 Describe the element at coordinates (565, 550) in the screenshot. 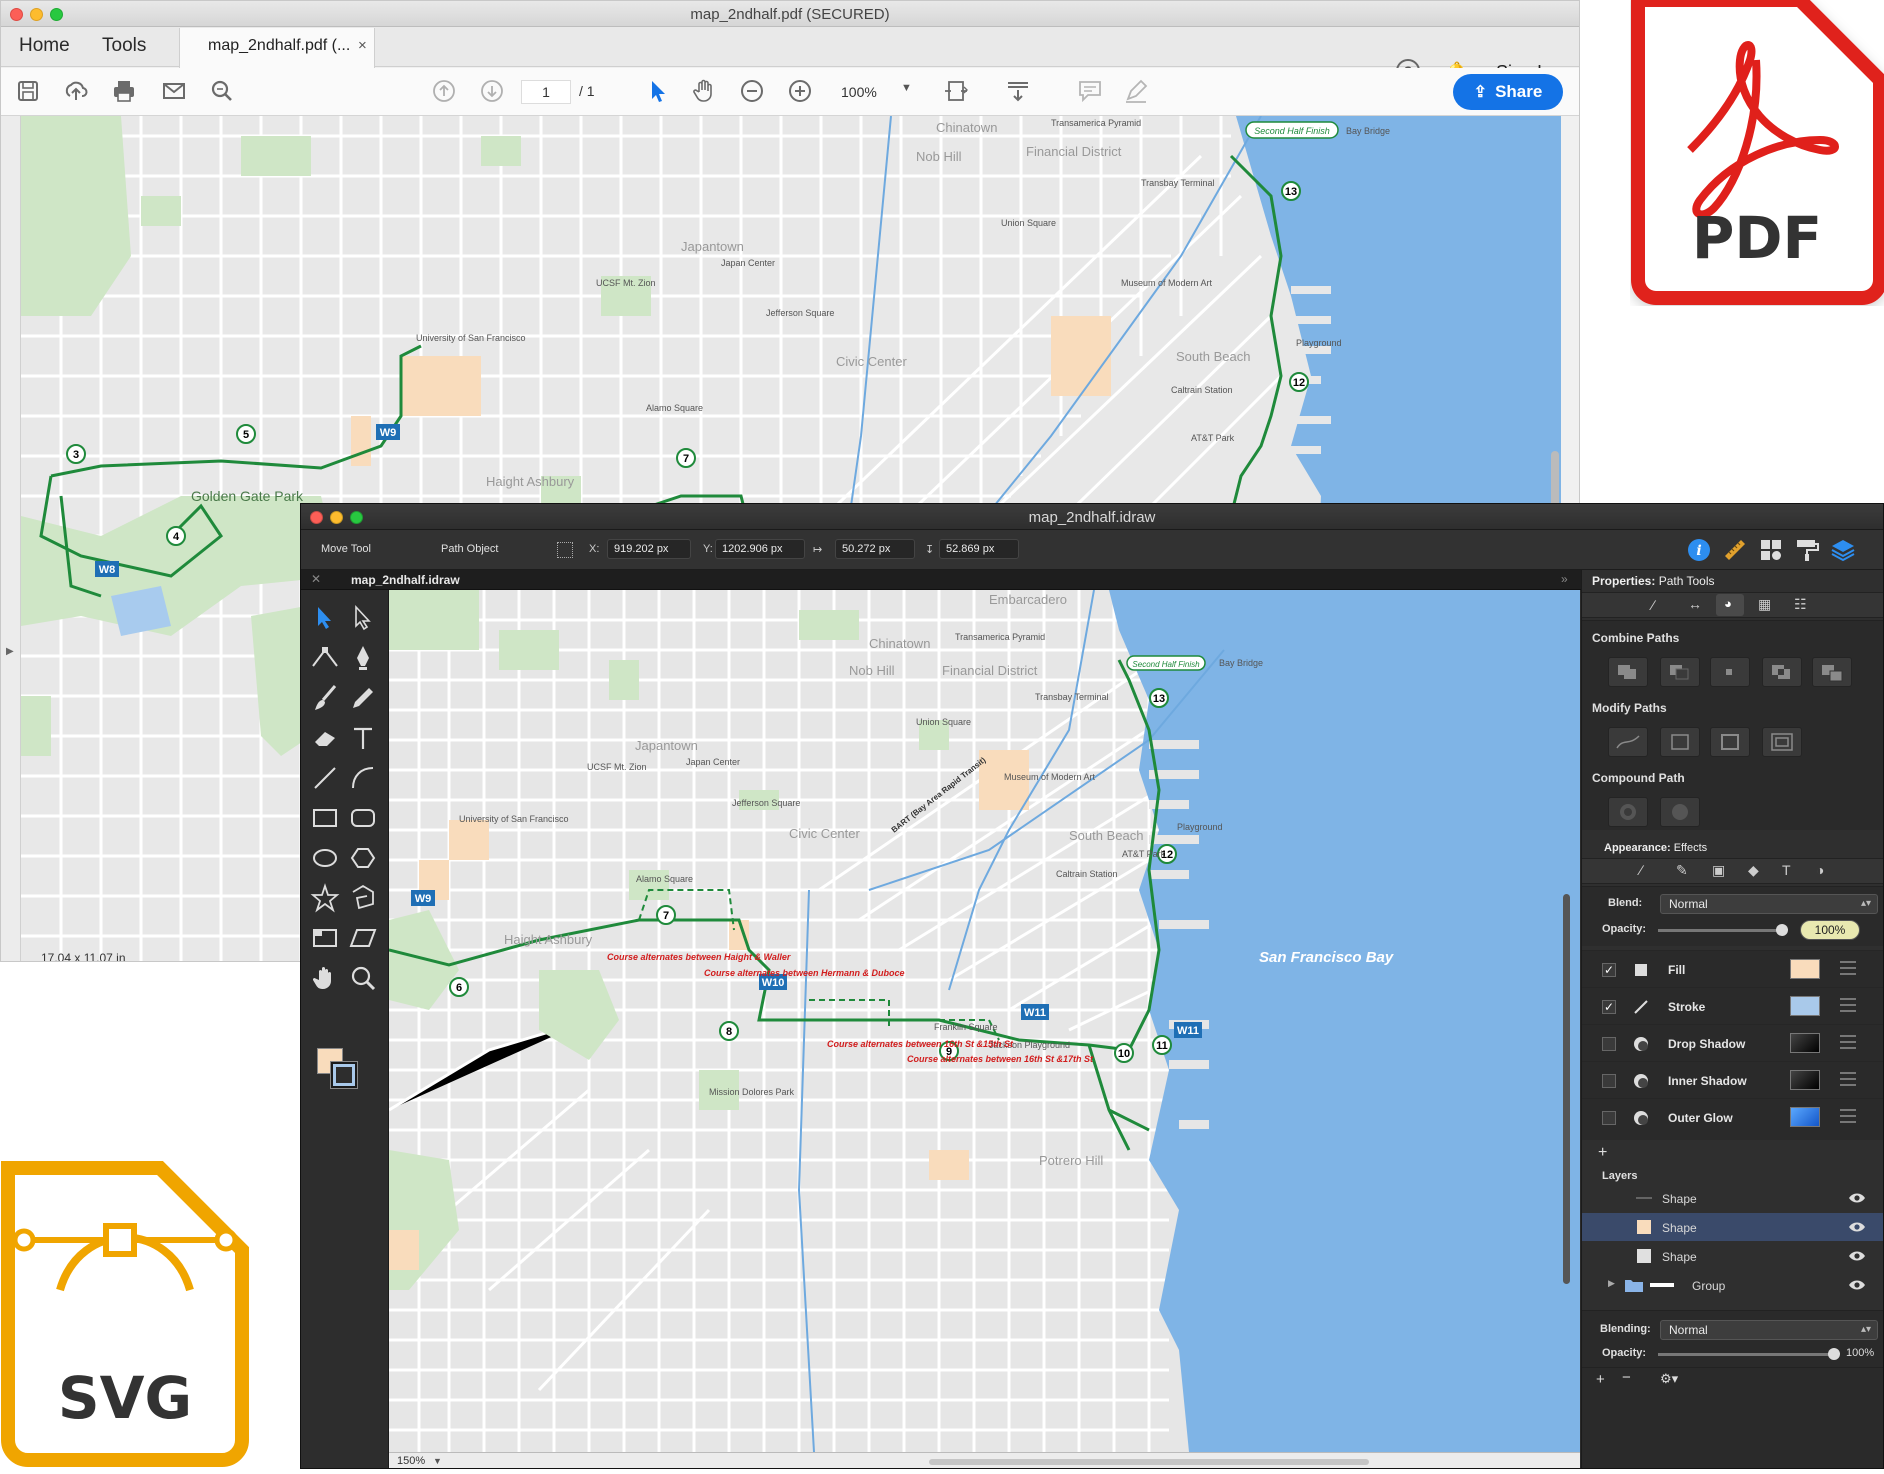

I see `anchor-grid-icon` at that location.